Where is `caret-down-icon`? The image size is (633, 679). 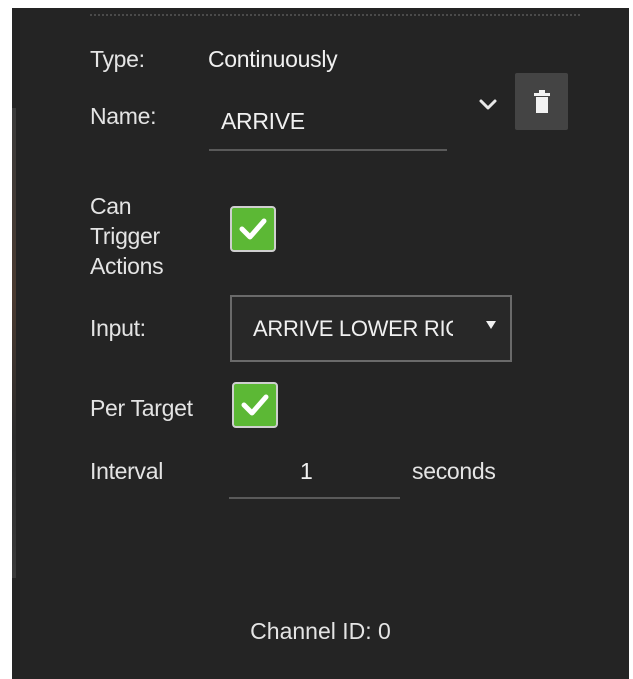 caret-down-icon is located at coordinates (491, 325).